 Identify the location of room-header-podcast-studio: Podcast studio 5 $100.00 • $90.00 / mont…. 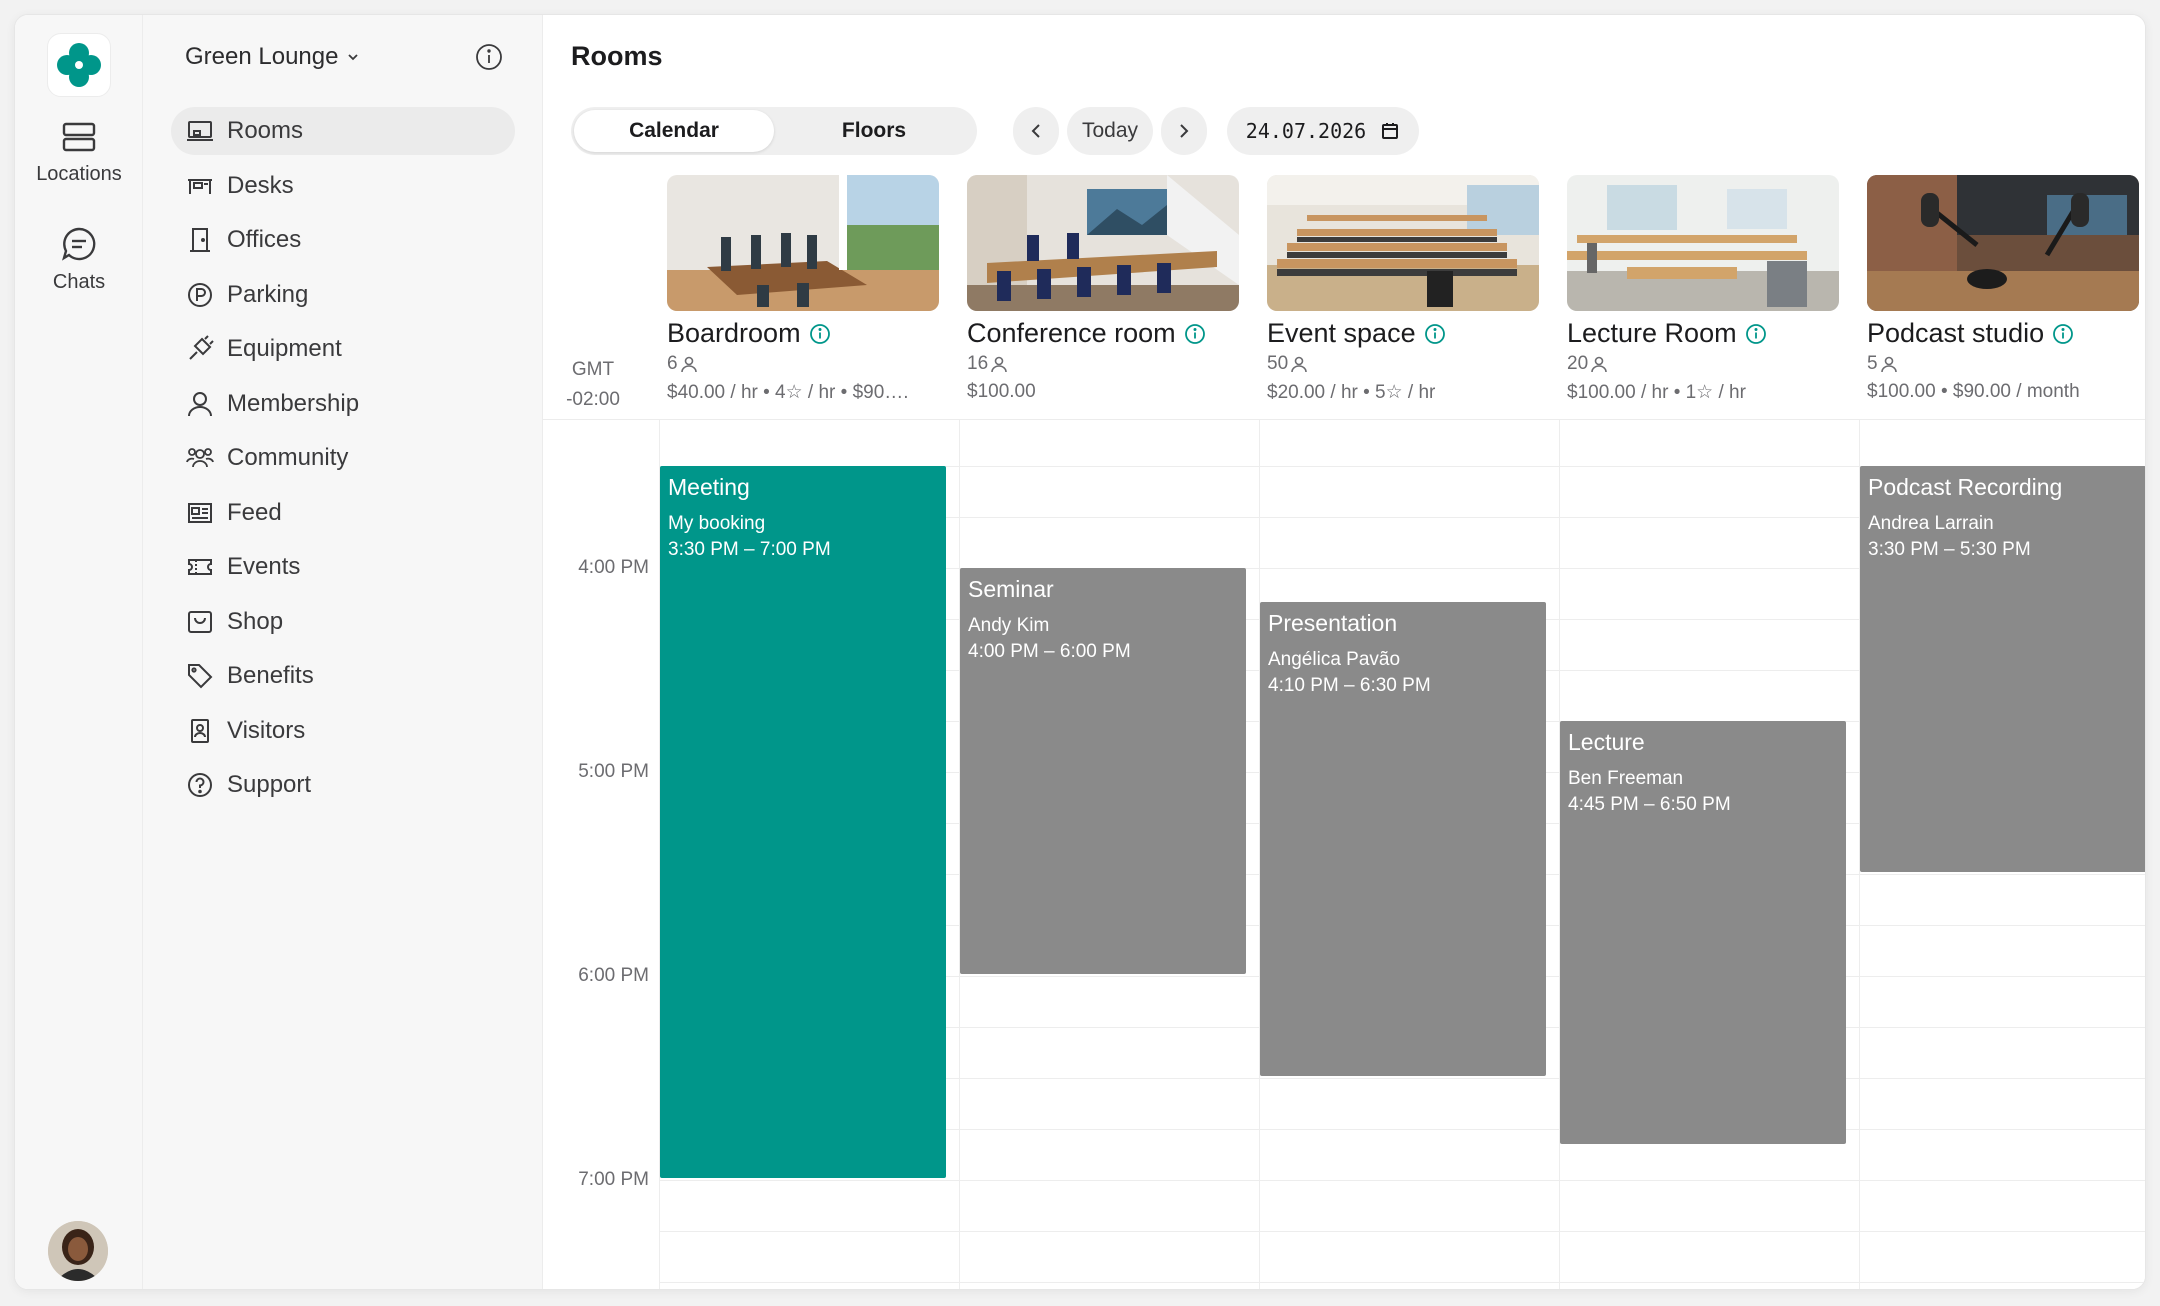
(2003, 289).